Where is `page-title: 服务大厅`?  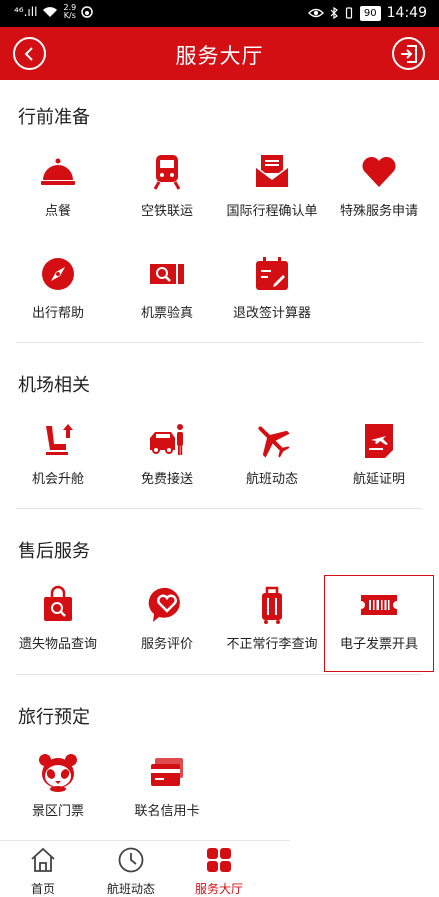 page-title: 服务大厅 is located at coordinates (219, 56).